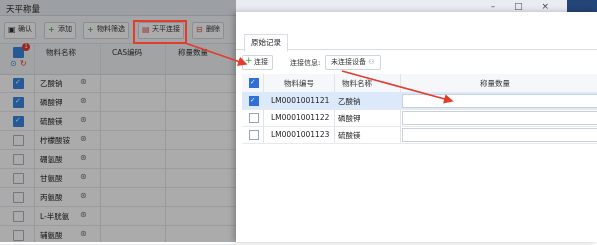  What do you see at coordinates (397, 87) in the screenshot?
I see `annotation-arrow-to-weight-input` at bounding box center [397, 87].